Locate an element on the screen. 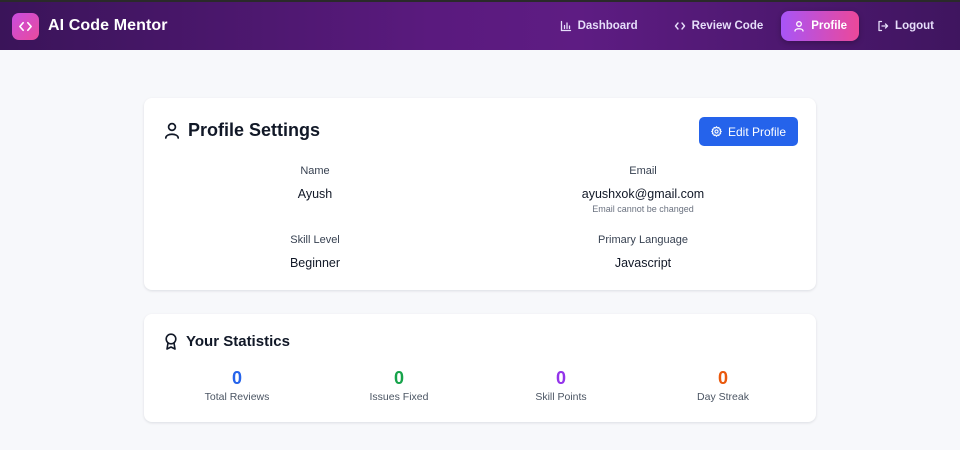 Image resolution: width=960 pixels, height=450 pixels. gear-icon is located at coordinates (716, 131).